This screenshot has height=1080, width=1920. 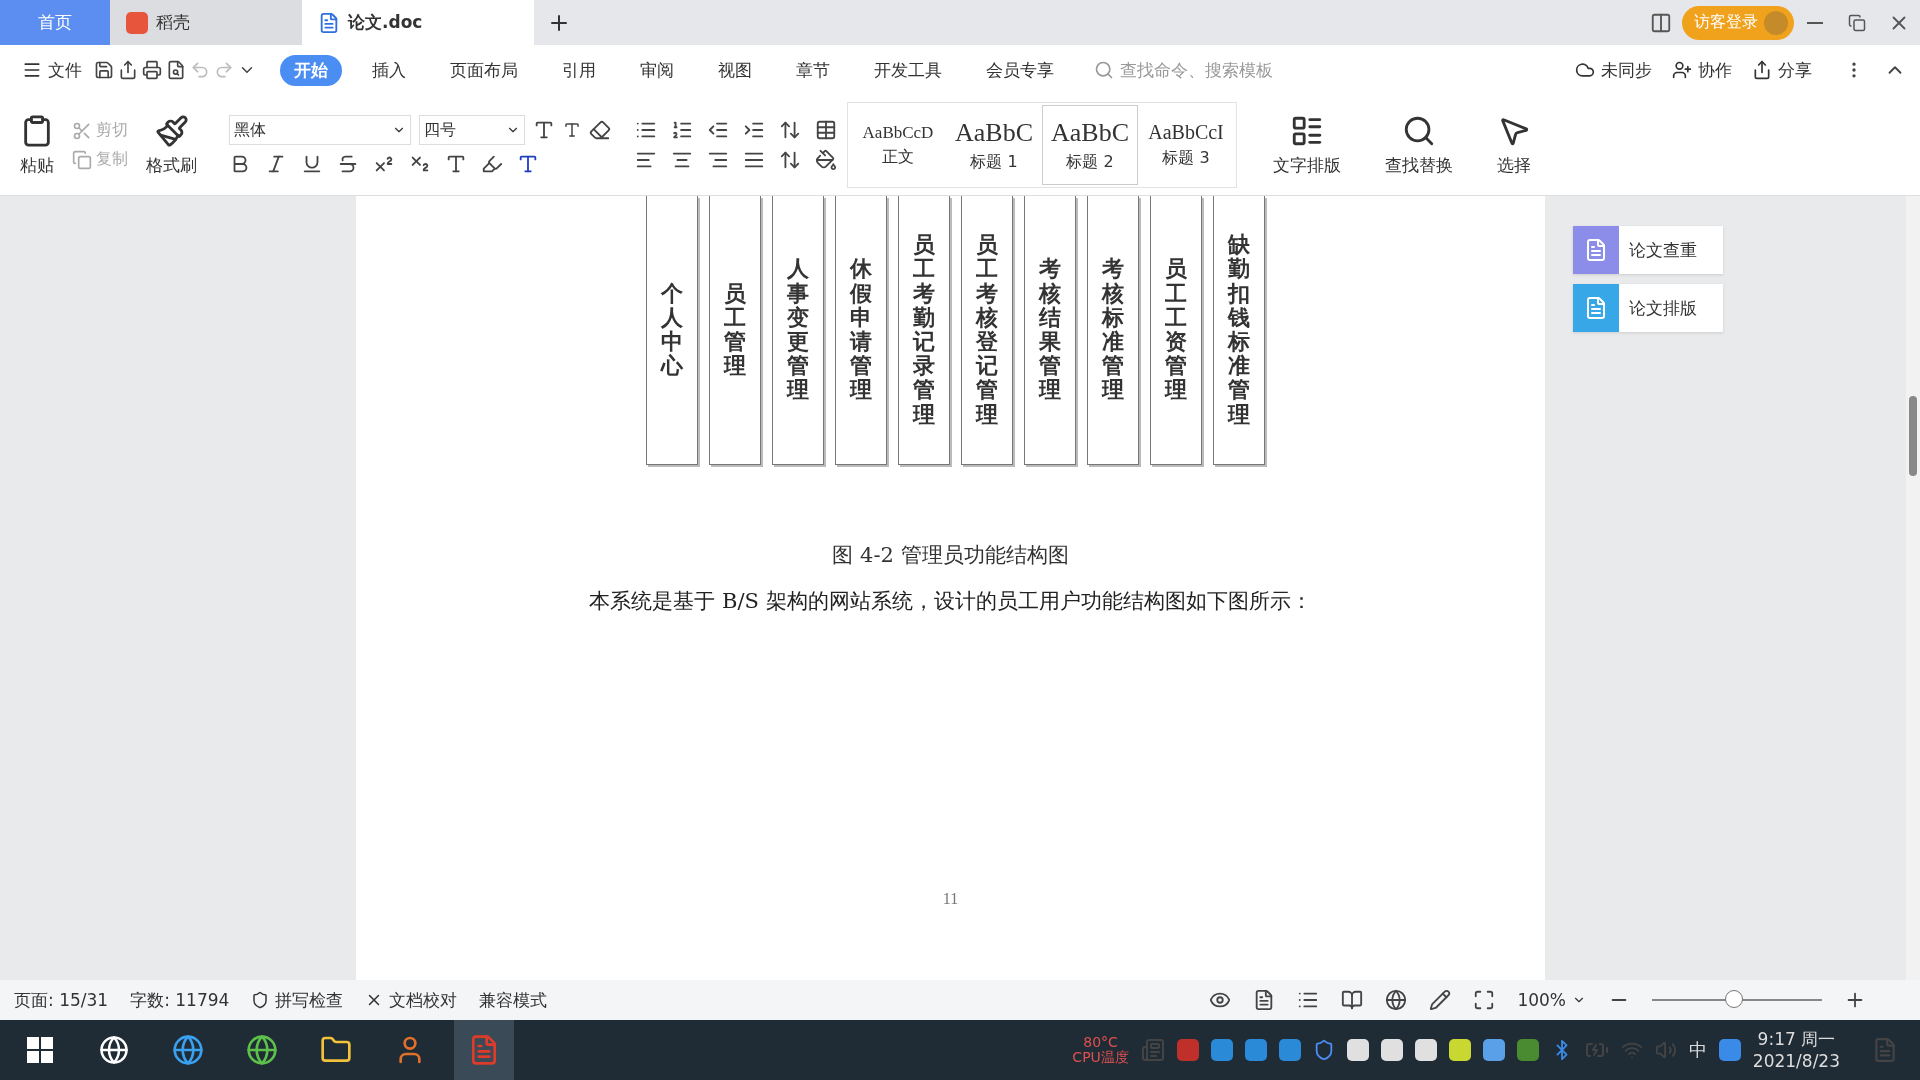 What do you see at coordinates (1613, 70) in the screenshot?
I see `header-action-button: 未同步` at bounding box center [1613, 70].